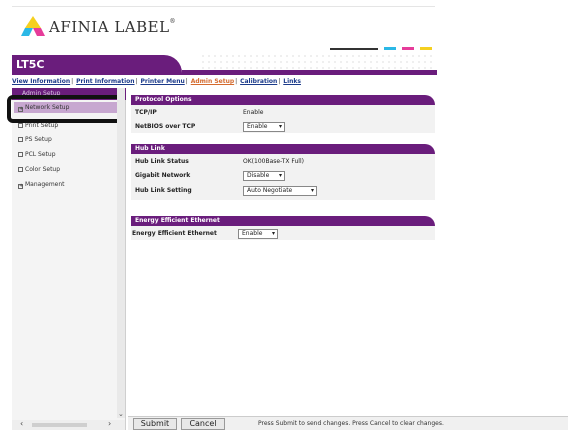 The image size is (585, 430). I want to click on select-energy-efficient-ethernet: Enable ▾, so click(258, 234).